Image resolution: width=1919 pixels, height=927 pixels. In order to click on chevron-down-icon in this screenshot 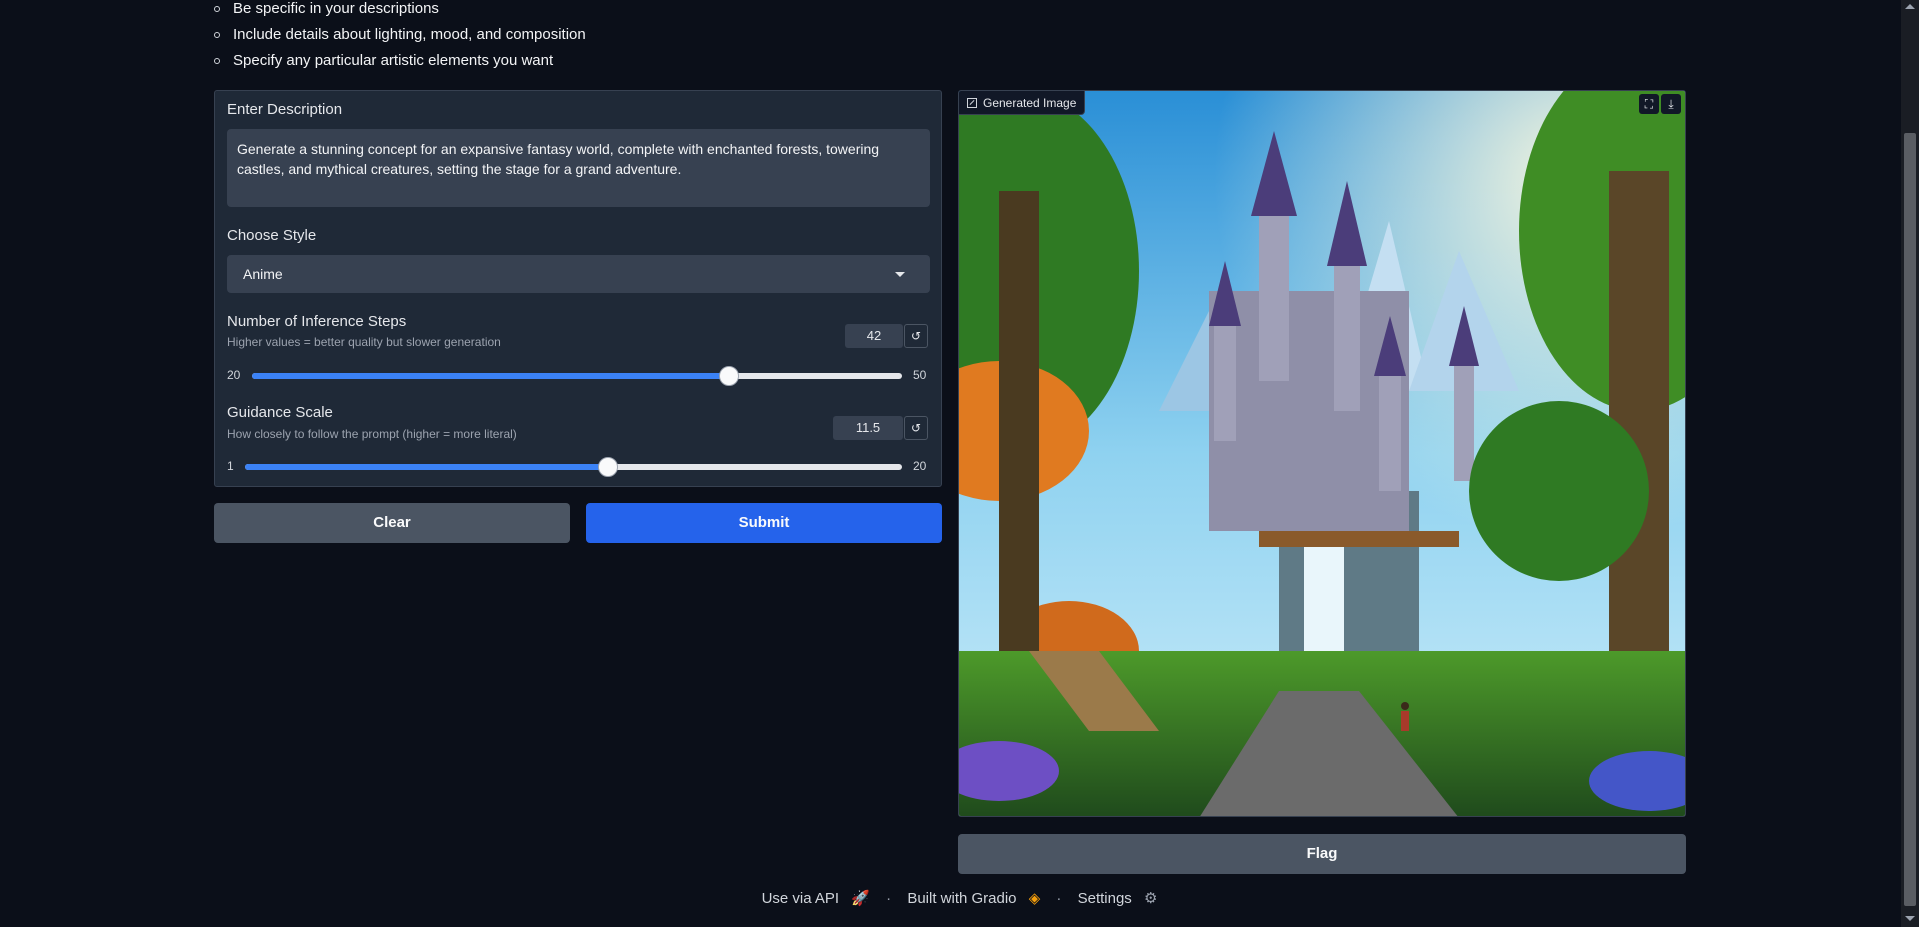, I will do `click(900, 274)`.